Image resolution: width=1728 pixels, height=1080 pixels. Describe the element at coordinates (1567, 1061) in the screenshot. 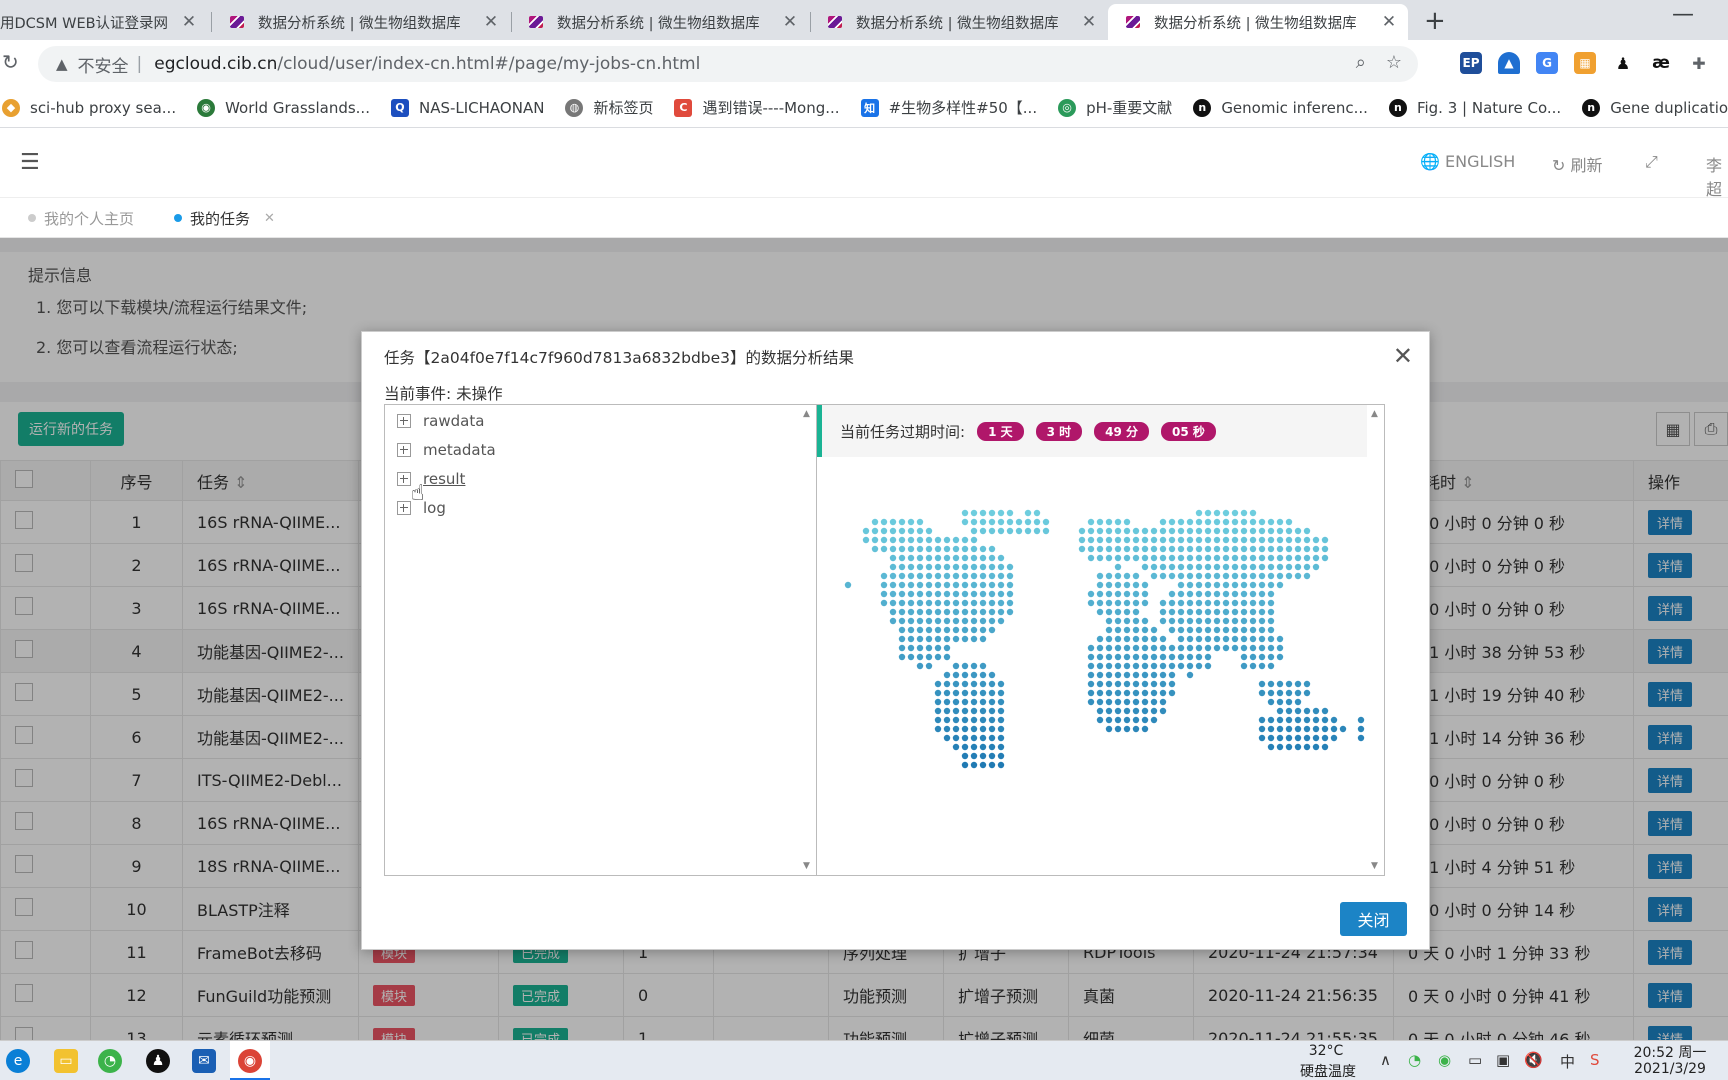

I see `ime-indicator: 中` at that location.